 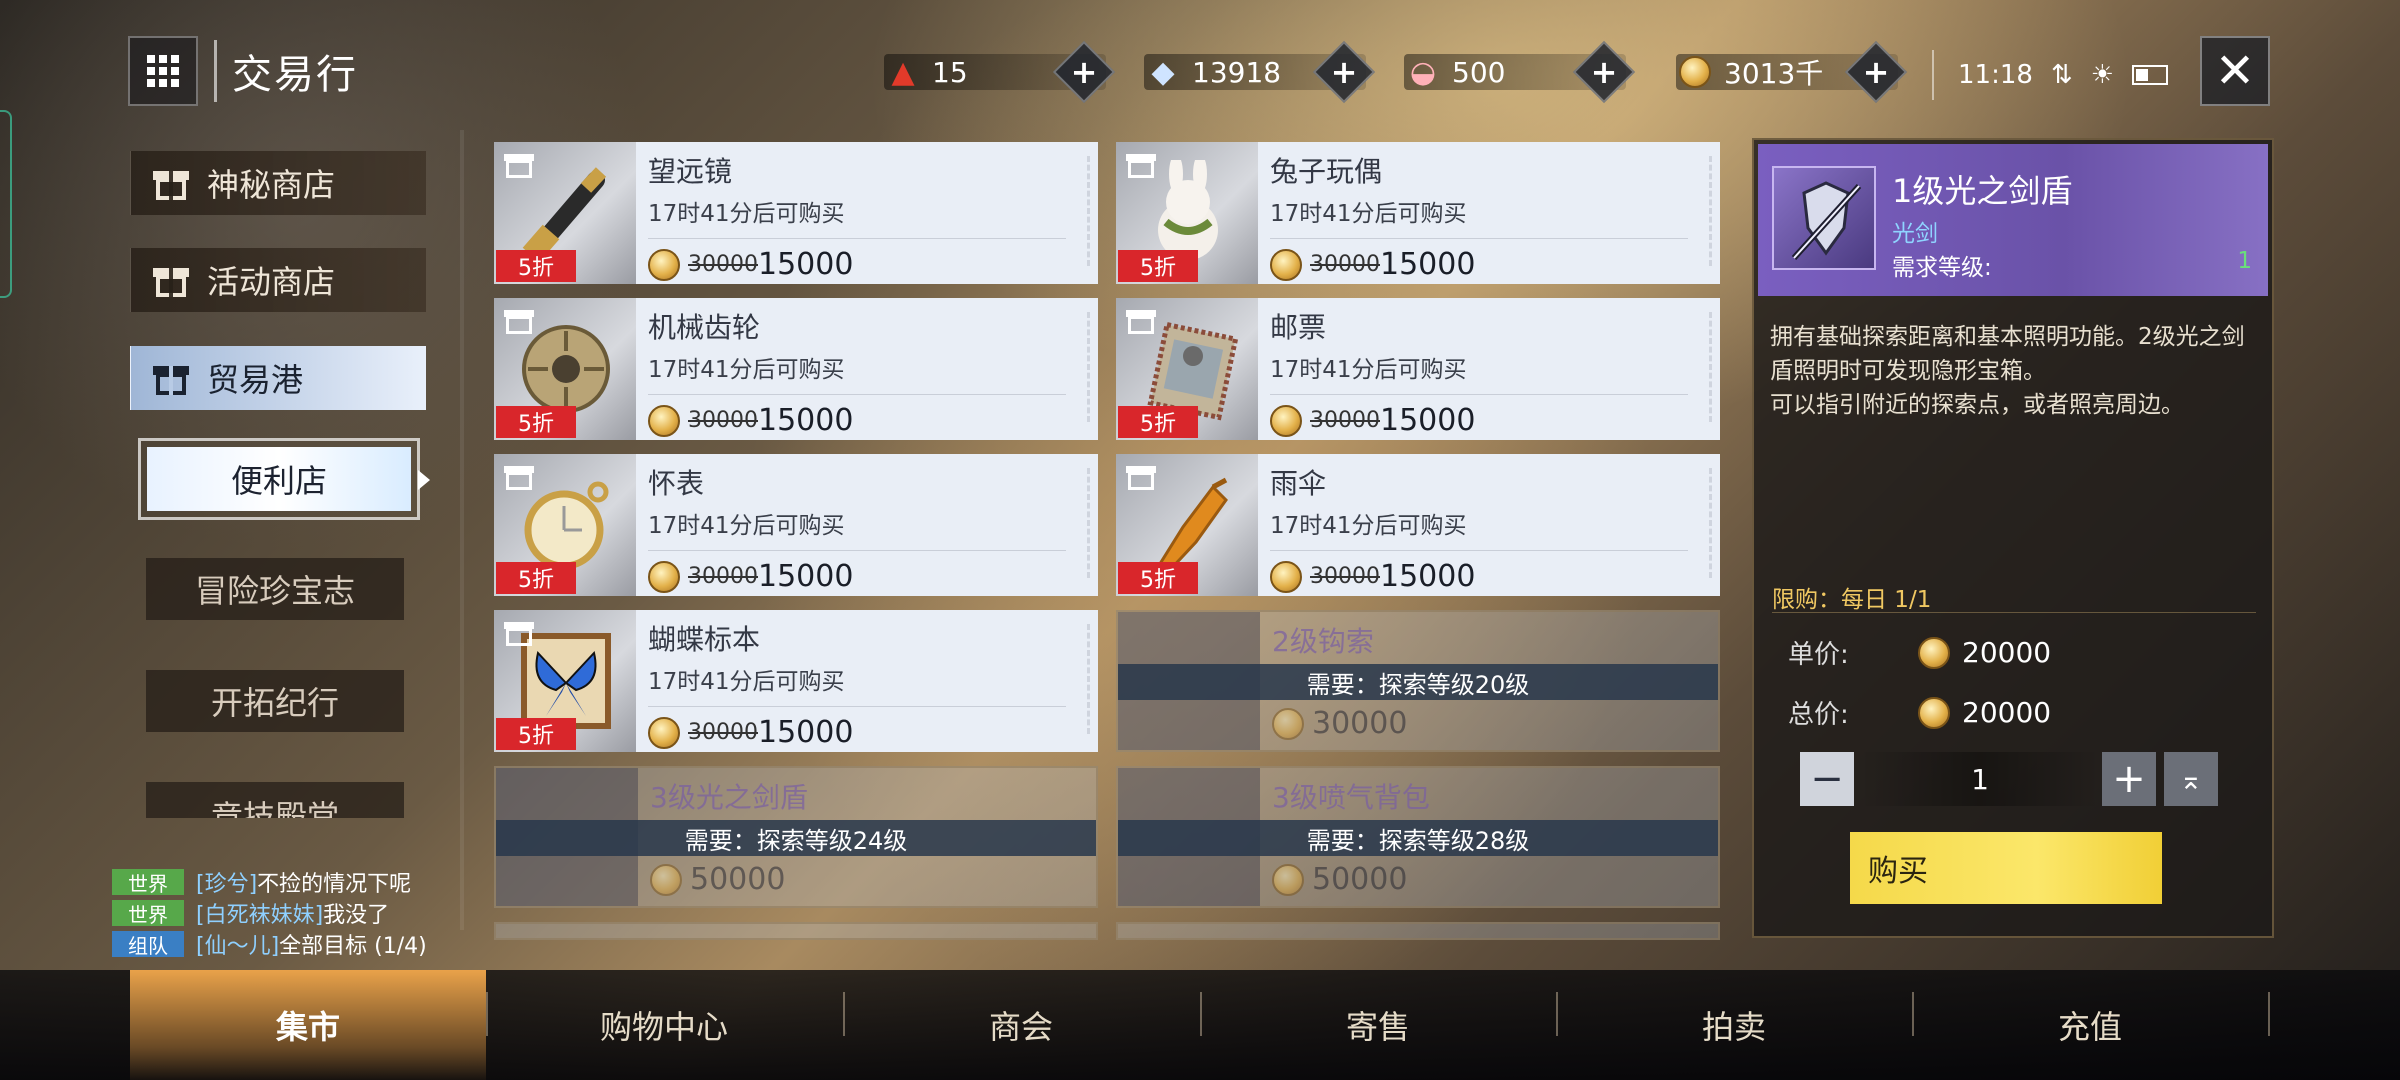 I want to click on price-value: 50000, so click(x=1360, y=879).